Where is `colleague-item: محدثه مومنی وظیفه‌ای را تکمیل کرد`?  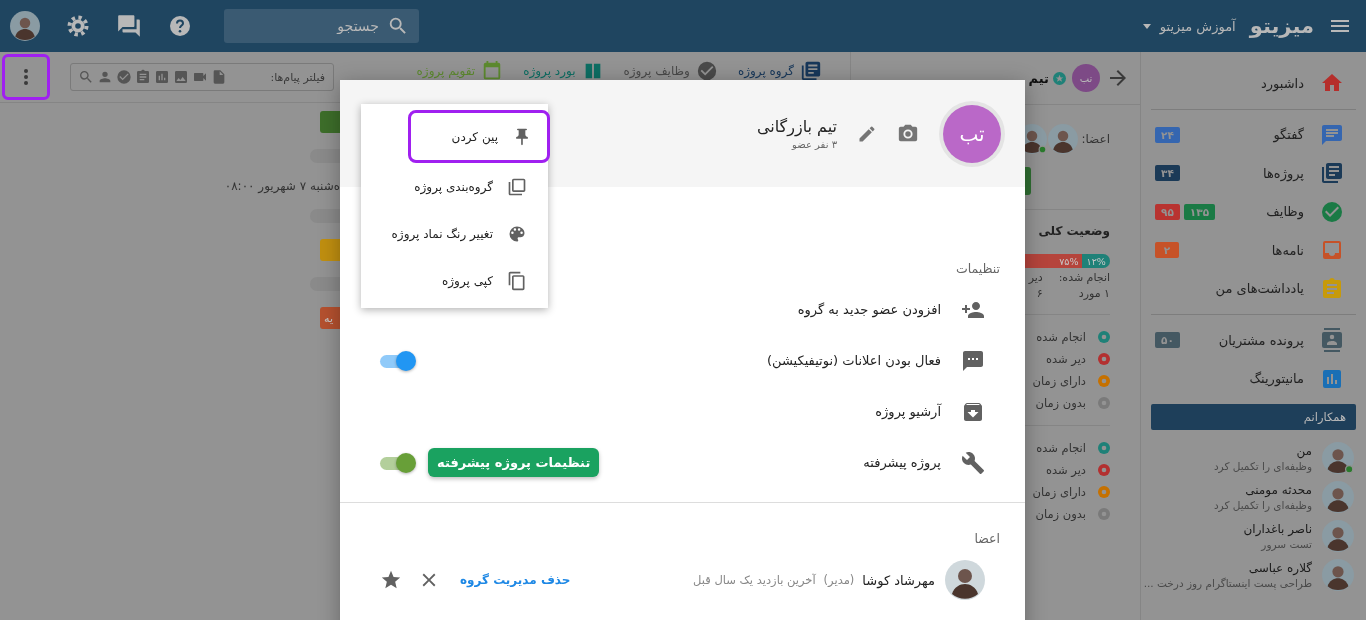 colleague-item: محدثه مومنی وظیفه‌ای را تکمیل کرد is located at coordinates (1253, 496).